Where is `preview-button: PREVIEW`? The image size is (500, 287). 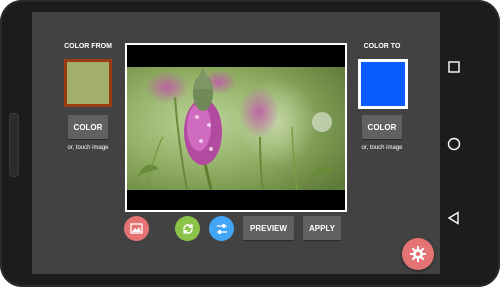
preview-button: PREVIEW is located at coordinates (268, 228).